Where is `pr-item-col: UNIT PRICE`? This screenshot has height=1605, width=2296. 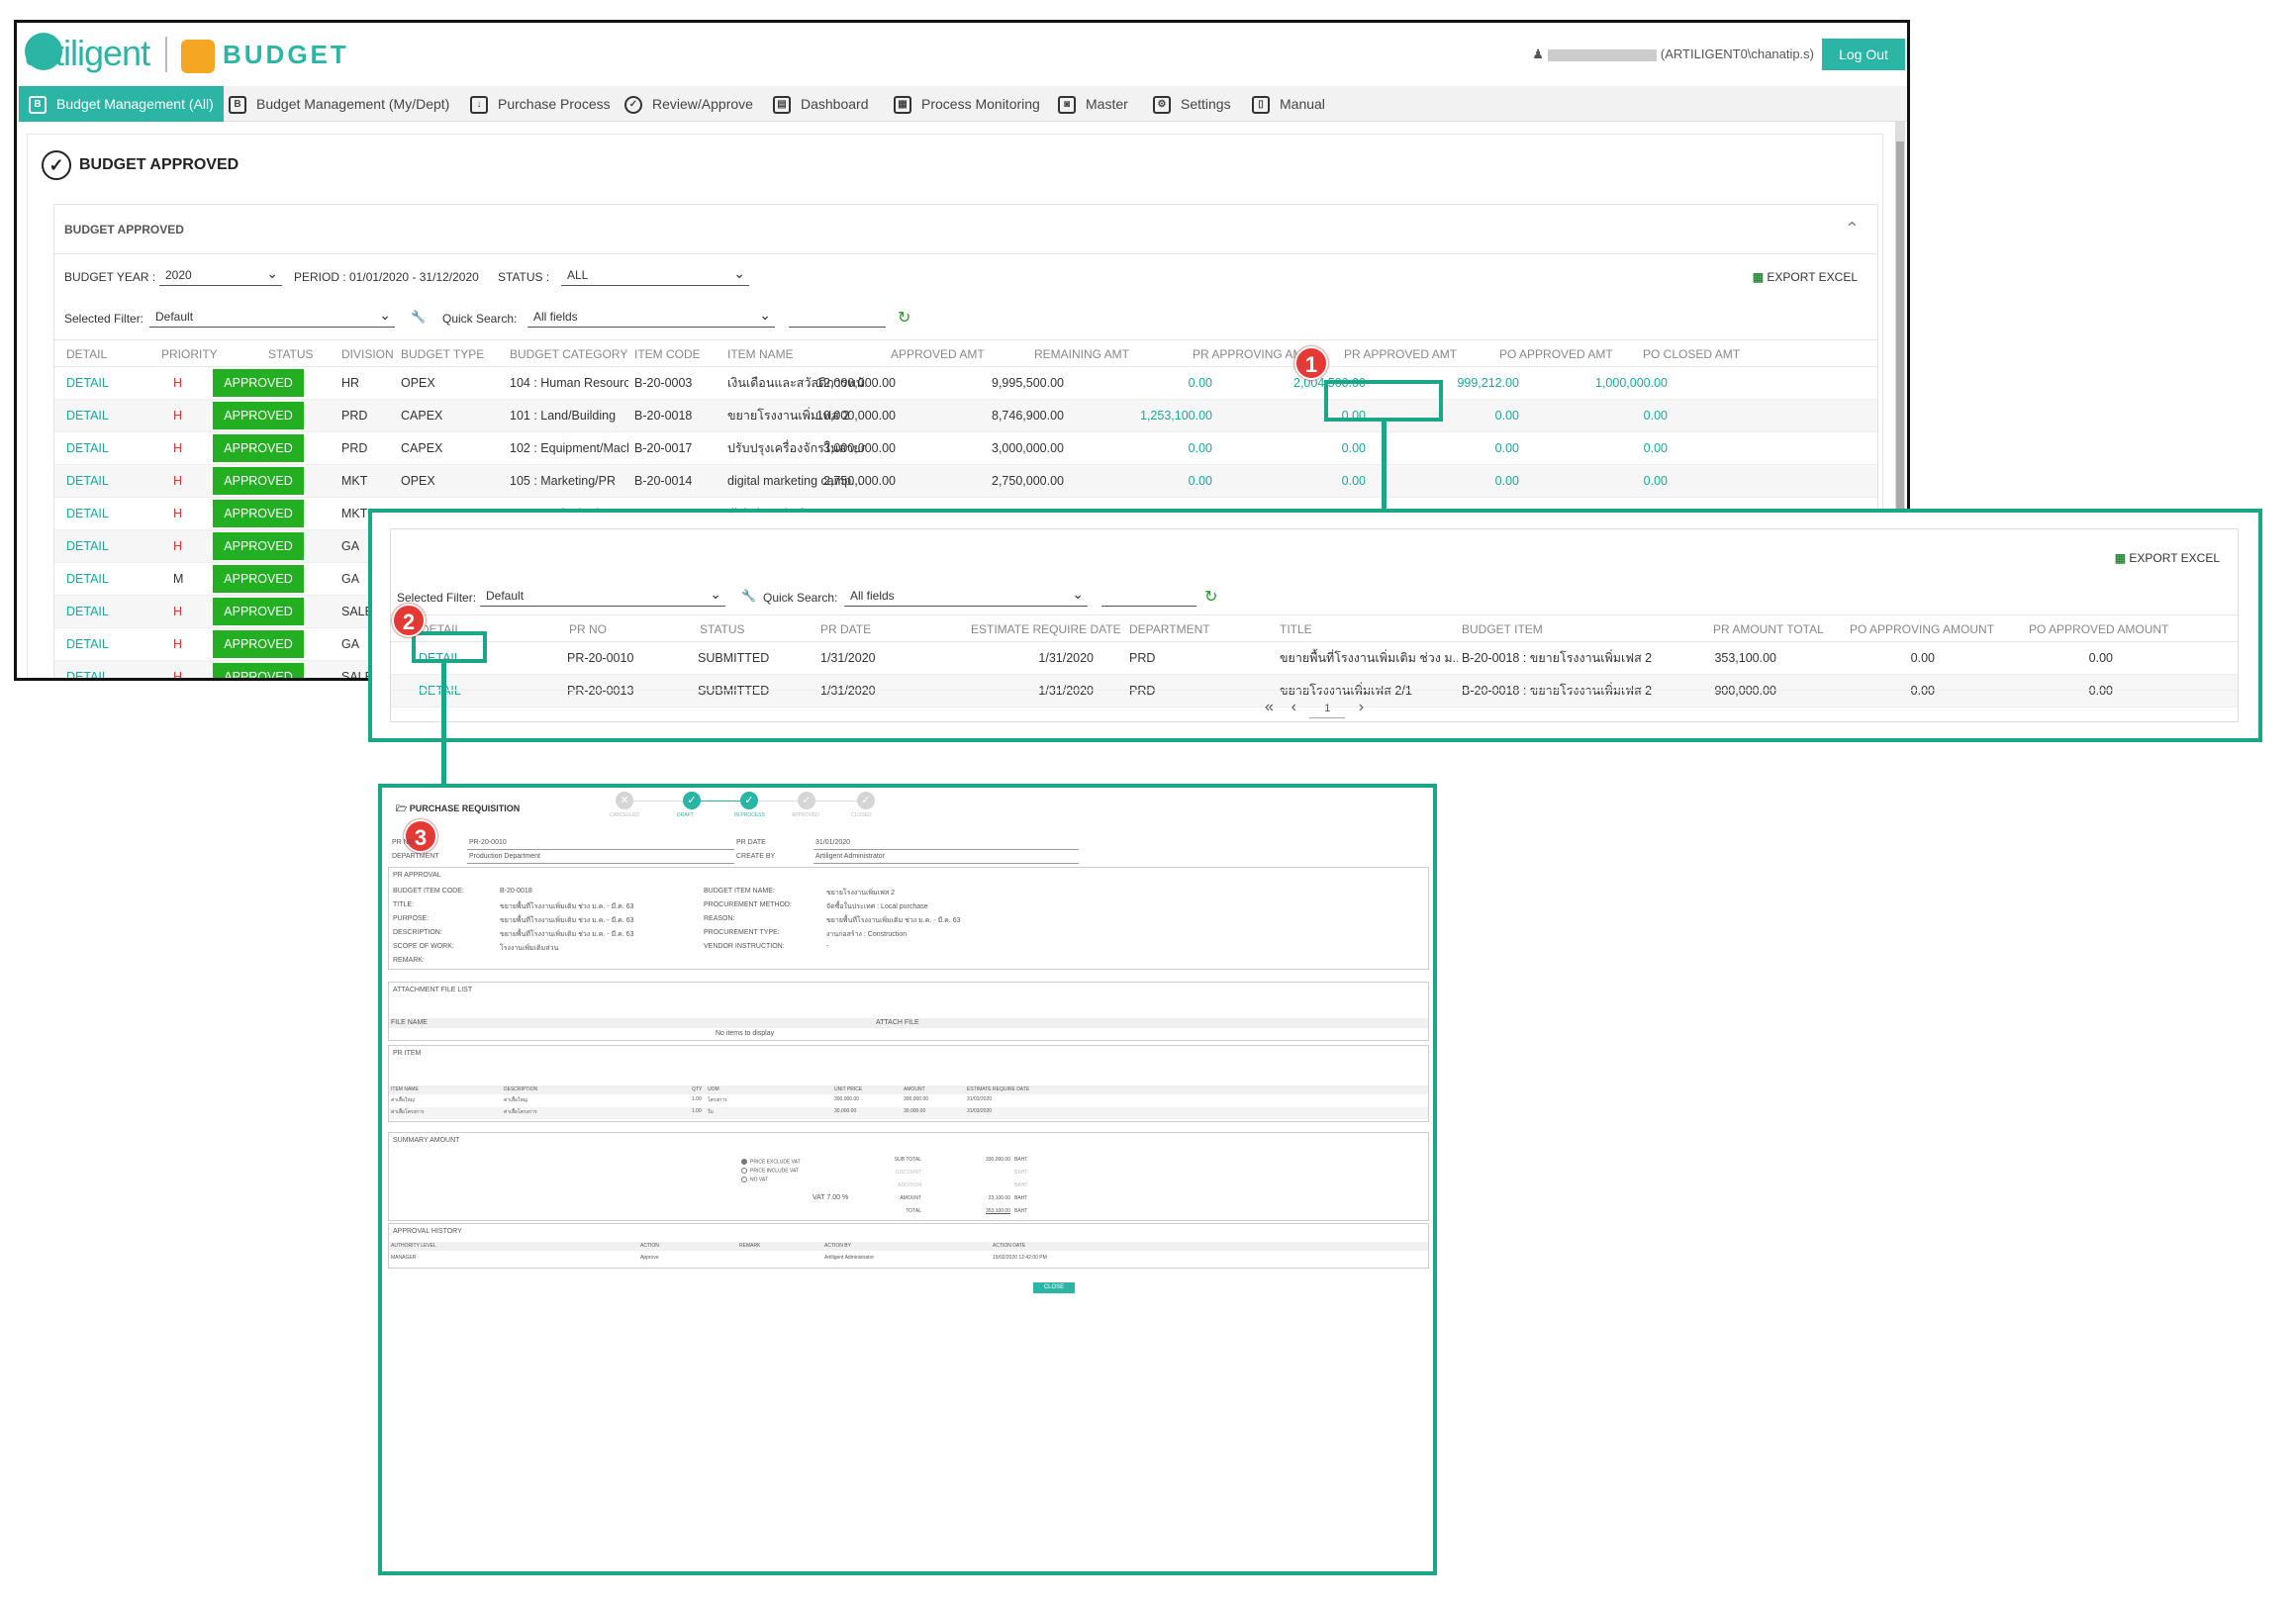 pr-item-col: UNIT PRICE is located at coordinates (848, 1089).